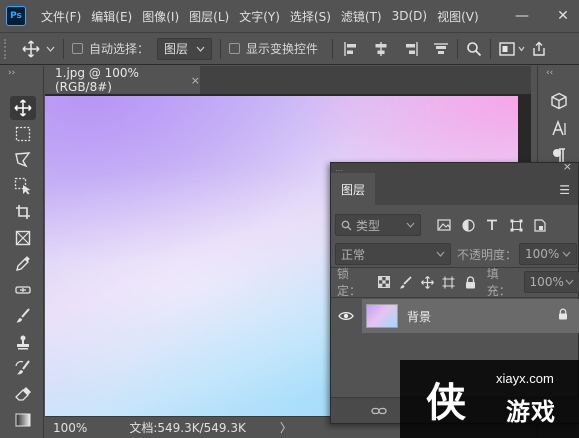  I want to click on lock-artboard-icon, so click(448, 282).